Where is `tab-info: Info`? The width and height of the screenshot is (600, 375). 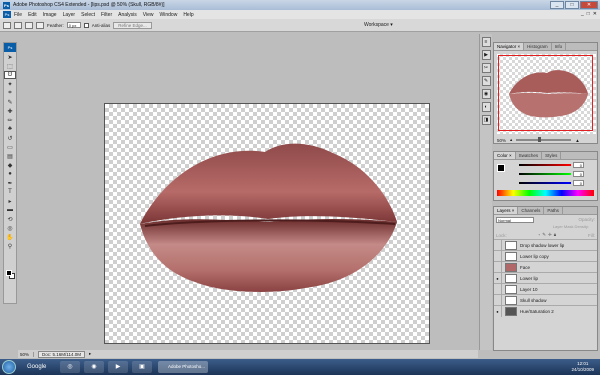 tab-info: Info is located at coordinates (559, 46).